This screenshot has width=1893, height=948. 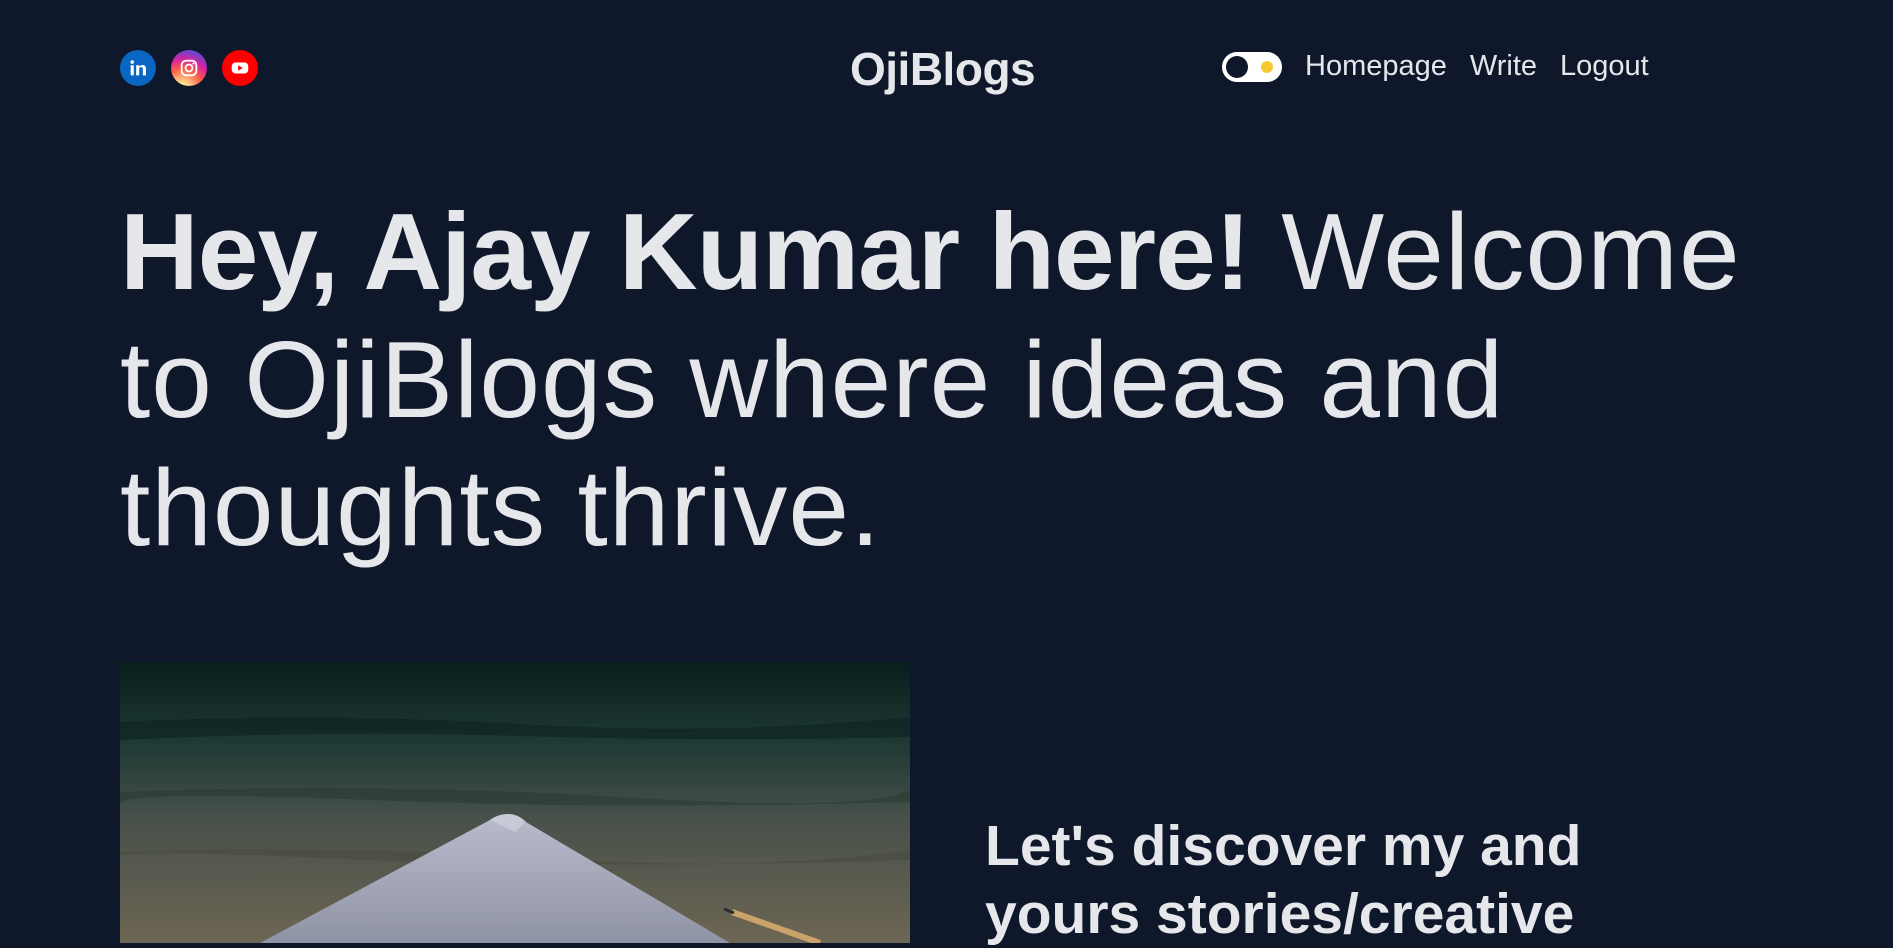 I want to click on nav-link-logout: Logout, so click(x=1604, y=66).